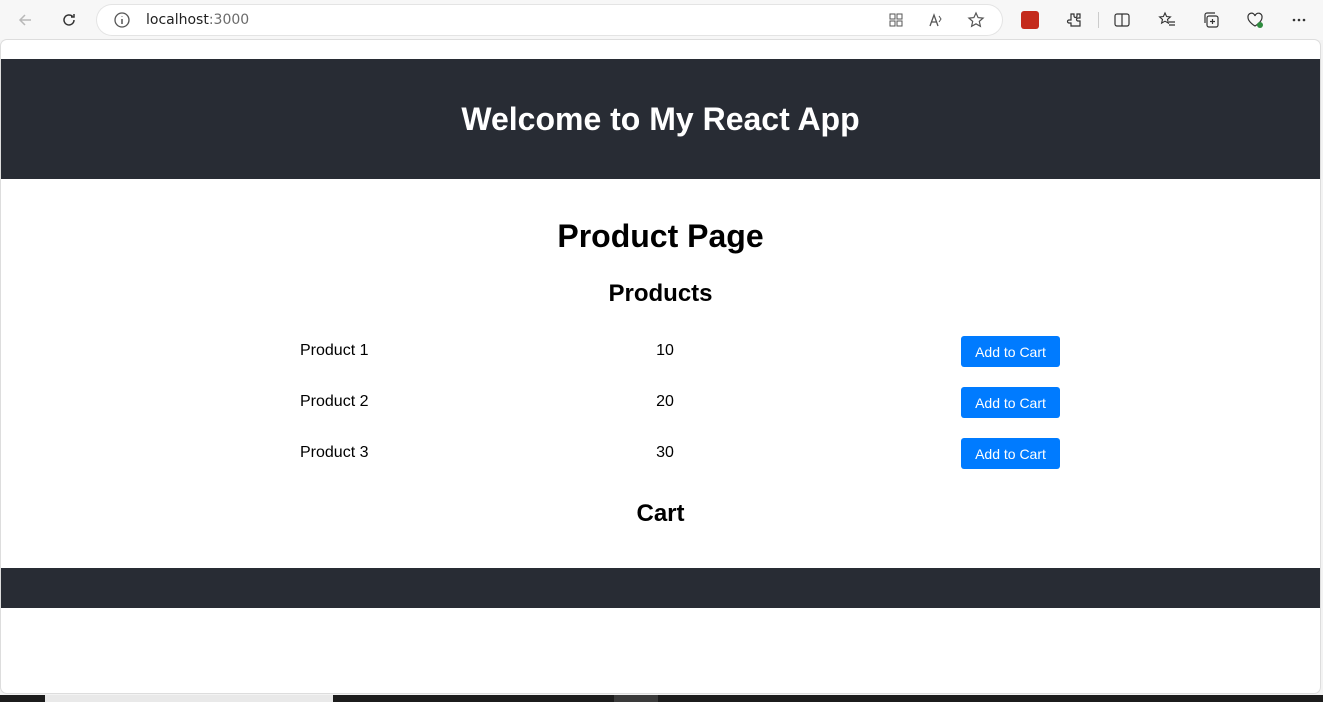 Image resolution: width=1323 pixels, height=702 pixels. I want to click on url-host: localhost, so click(177, 20).